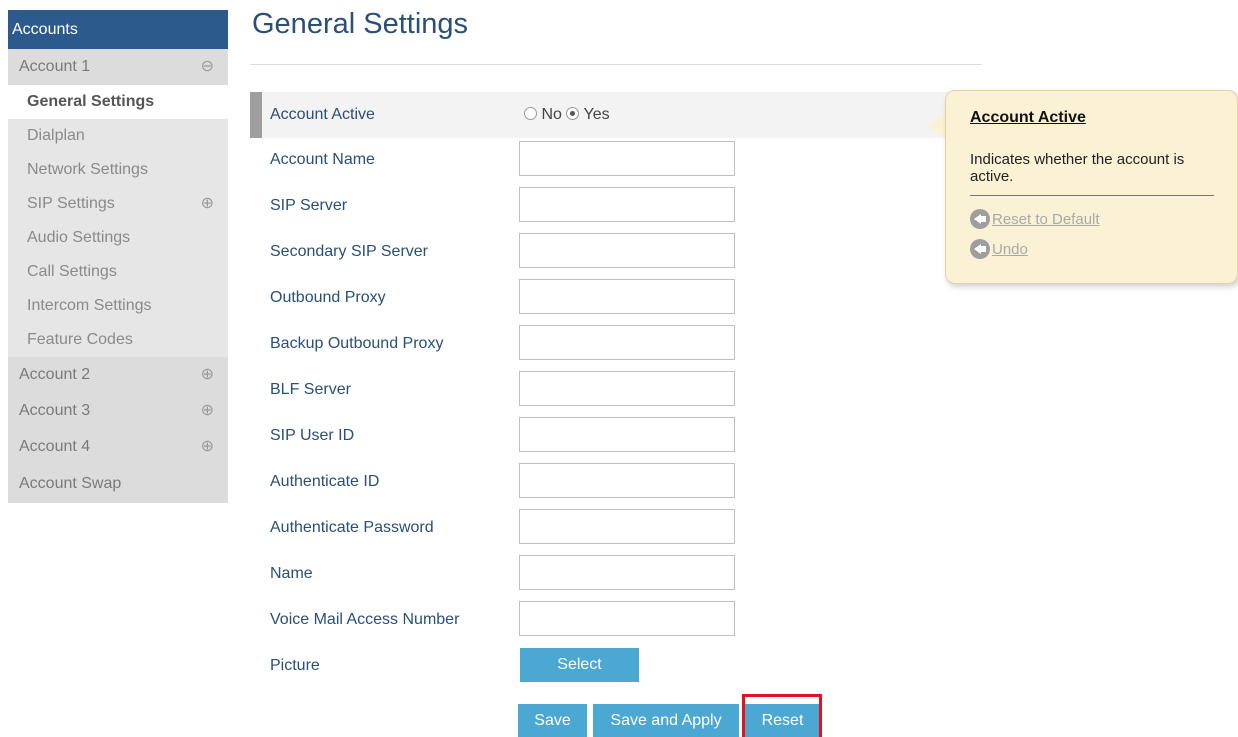  Describe the element at coordinates (309, 205) in the screenshot. I see `field-label: SIP Server` at that location.